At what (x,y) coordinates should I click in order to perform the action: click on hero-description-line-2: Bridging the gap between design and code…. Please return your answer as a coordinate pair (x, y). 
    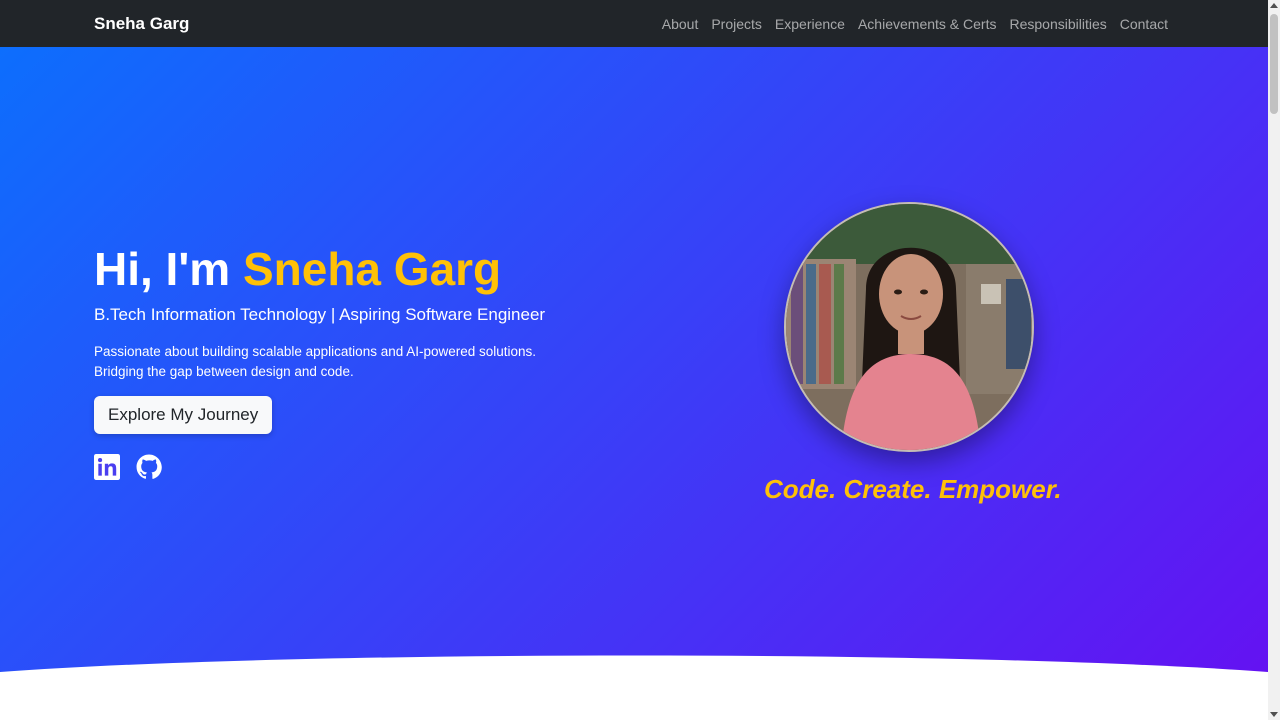
    Looking at the image, I should click on (224, 371).